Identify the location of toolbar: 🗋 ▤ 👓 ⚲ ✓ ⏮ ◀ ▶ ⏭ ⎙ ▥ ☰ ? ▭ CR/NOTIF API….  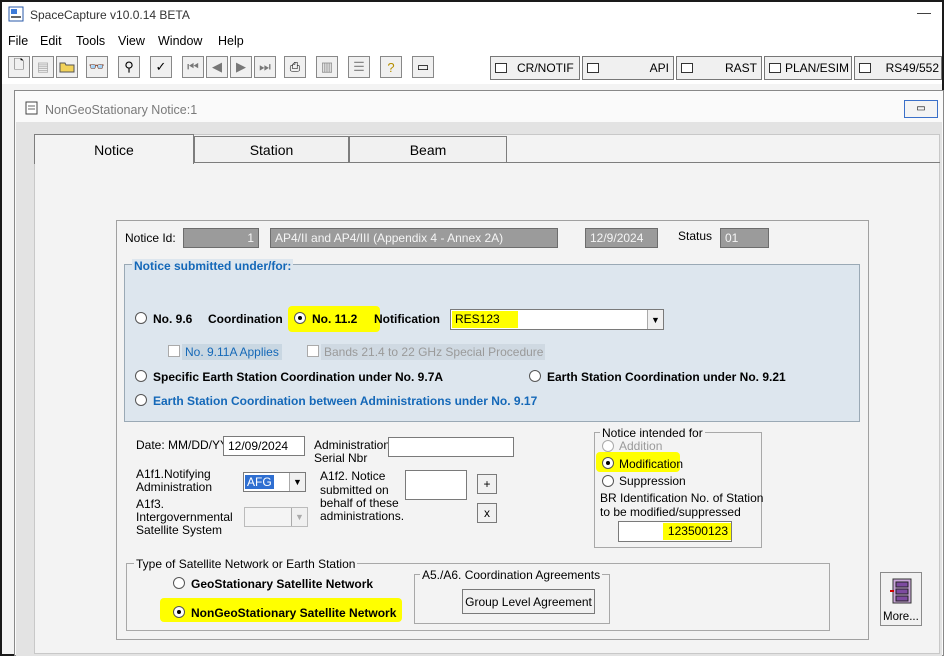
(472, 68).